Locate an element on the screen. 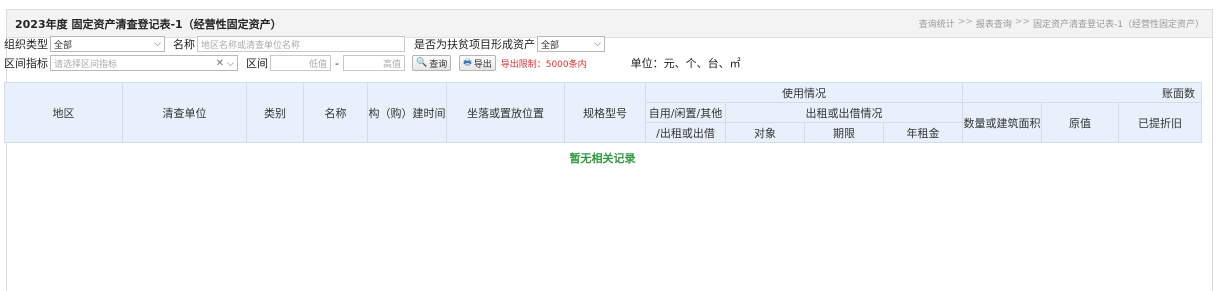  col-header-original-value: 原值 is located at coordinates (1080, 122).